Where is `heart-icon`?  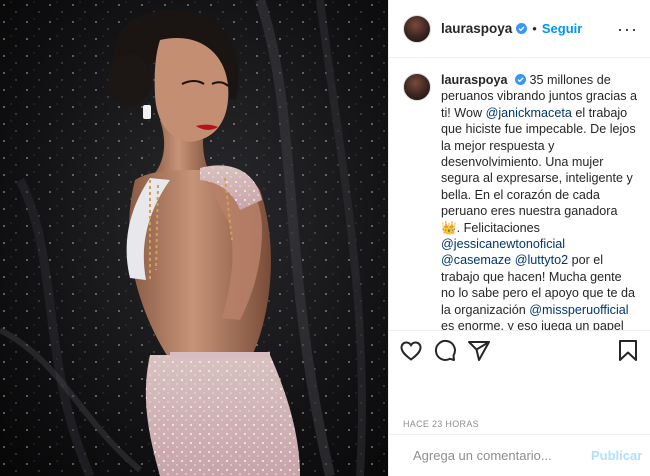
heart-icon is located at coordinates (411, 351).